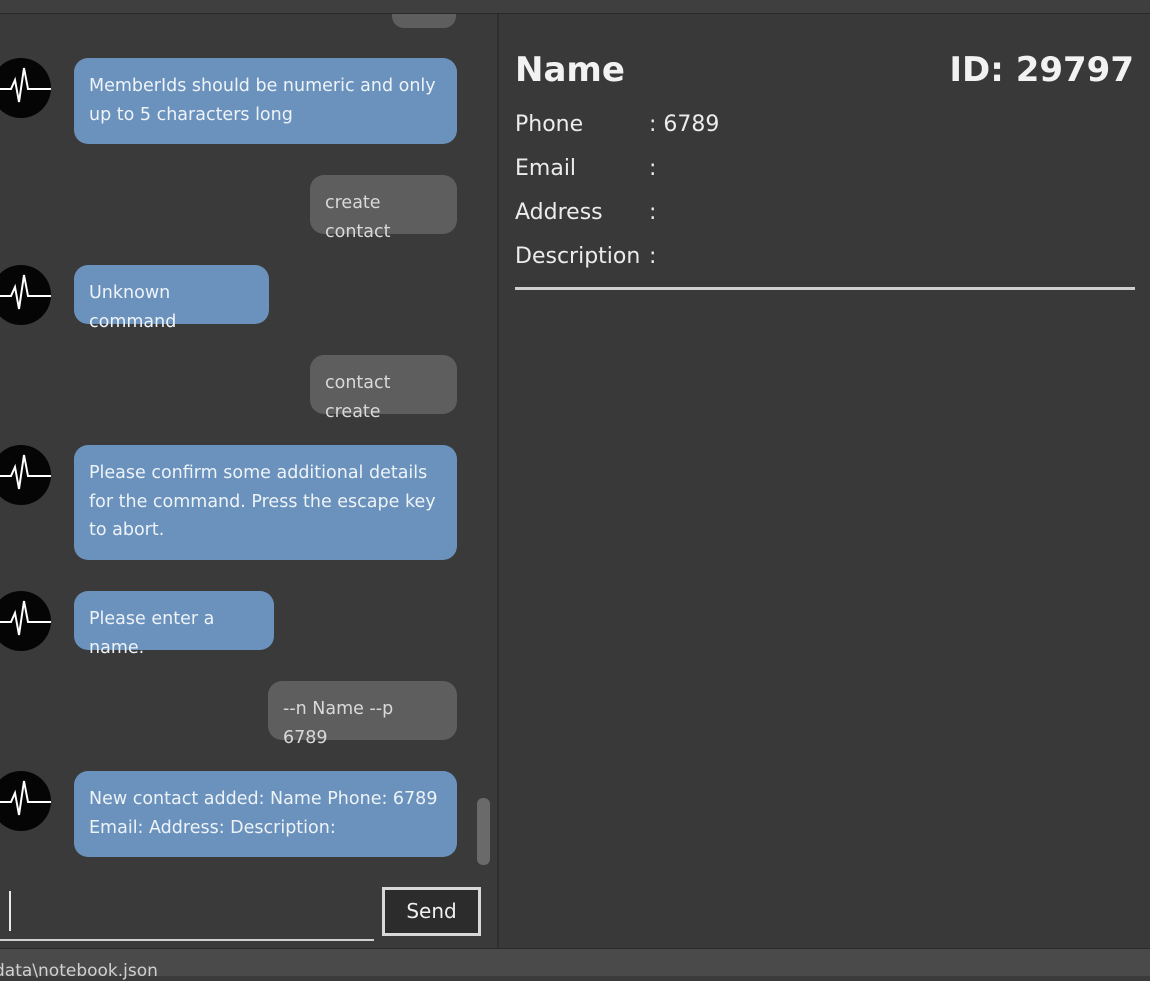  Describe the element at coordinates (383, 208) in the screenshot. I see `user-message: create contact` at that location.